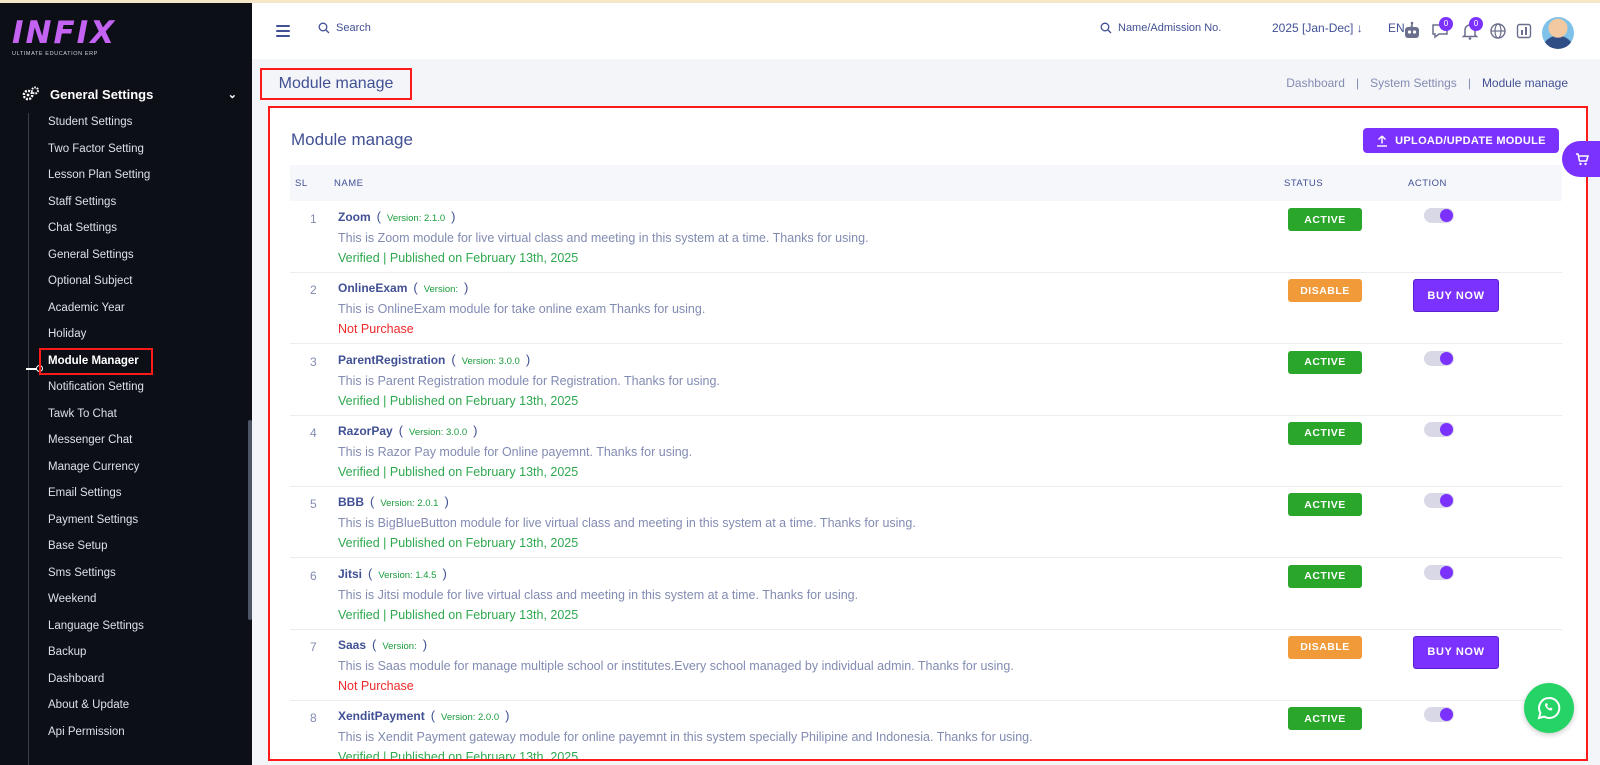 The image size is (1600, 765). Describe the element at coordinates (138, 732) in the screenshot. I see `sidebar-item-api-permission: Api Permission` at that location.